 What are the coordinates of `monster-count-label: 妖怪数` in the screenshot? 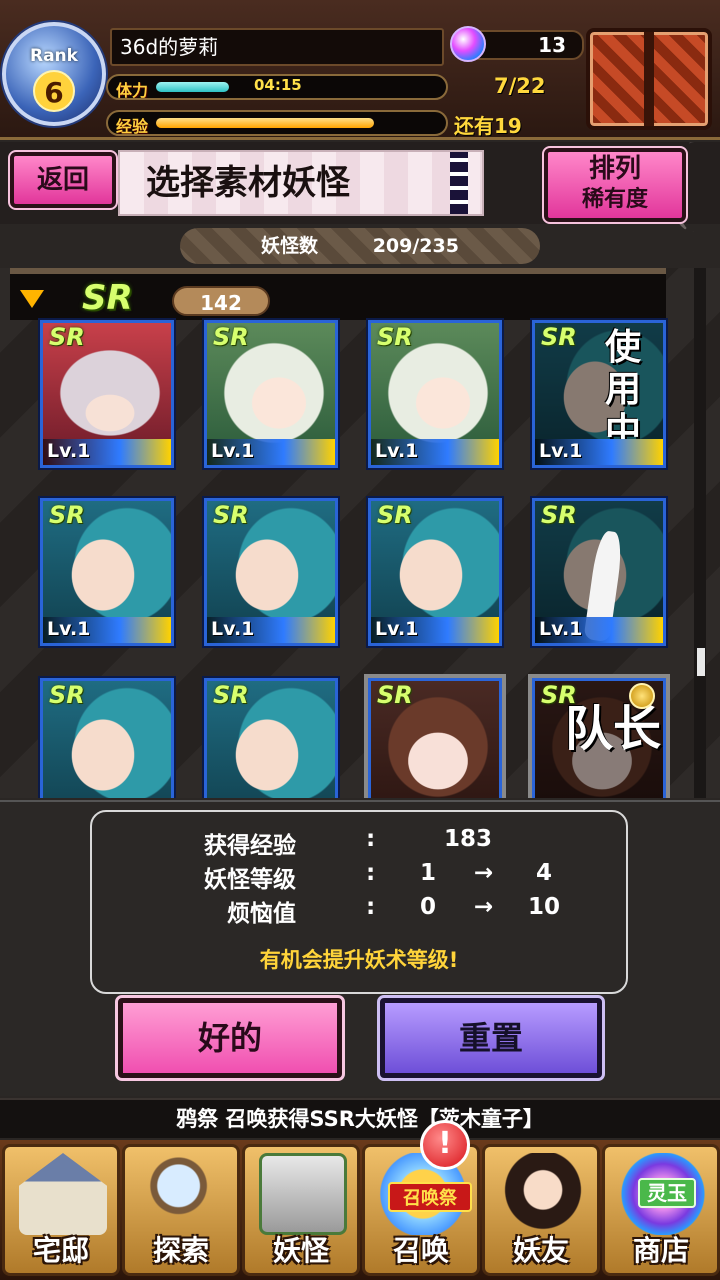 It's located at (290, 246).